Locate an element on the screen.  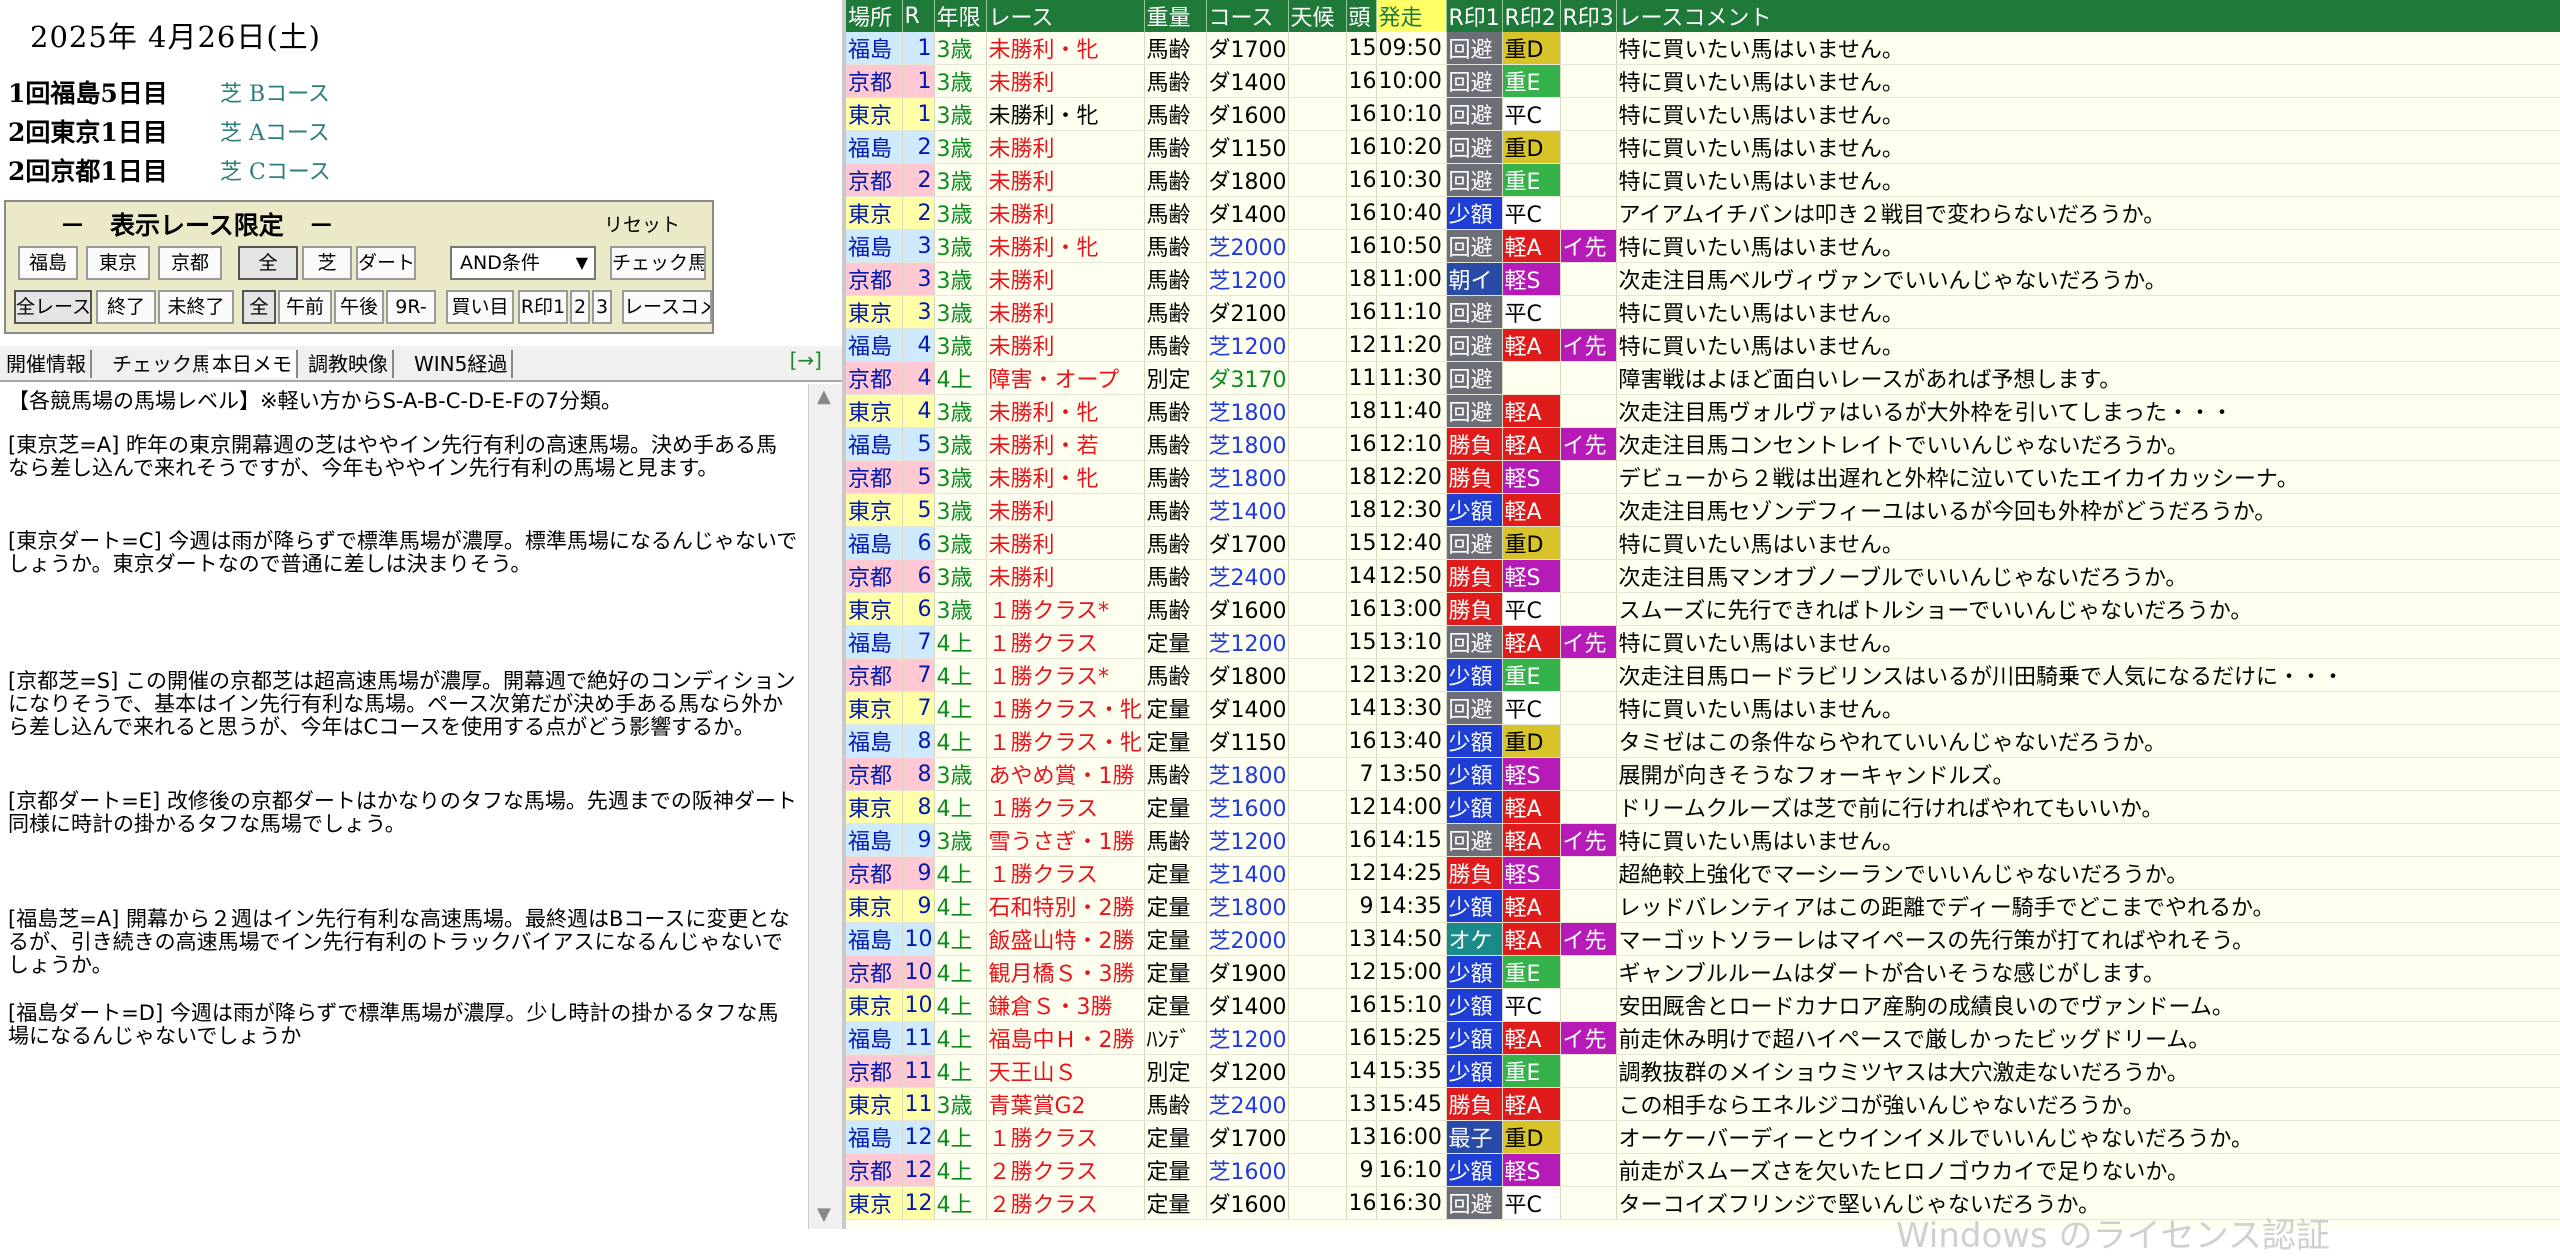
col-race-number-header: R is located at coordinates (918, 16).